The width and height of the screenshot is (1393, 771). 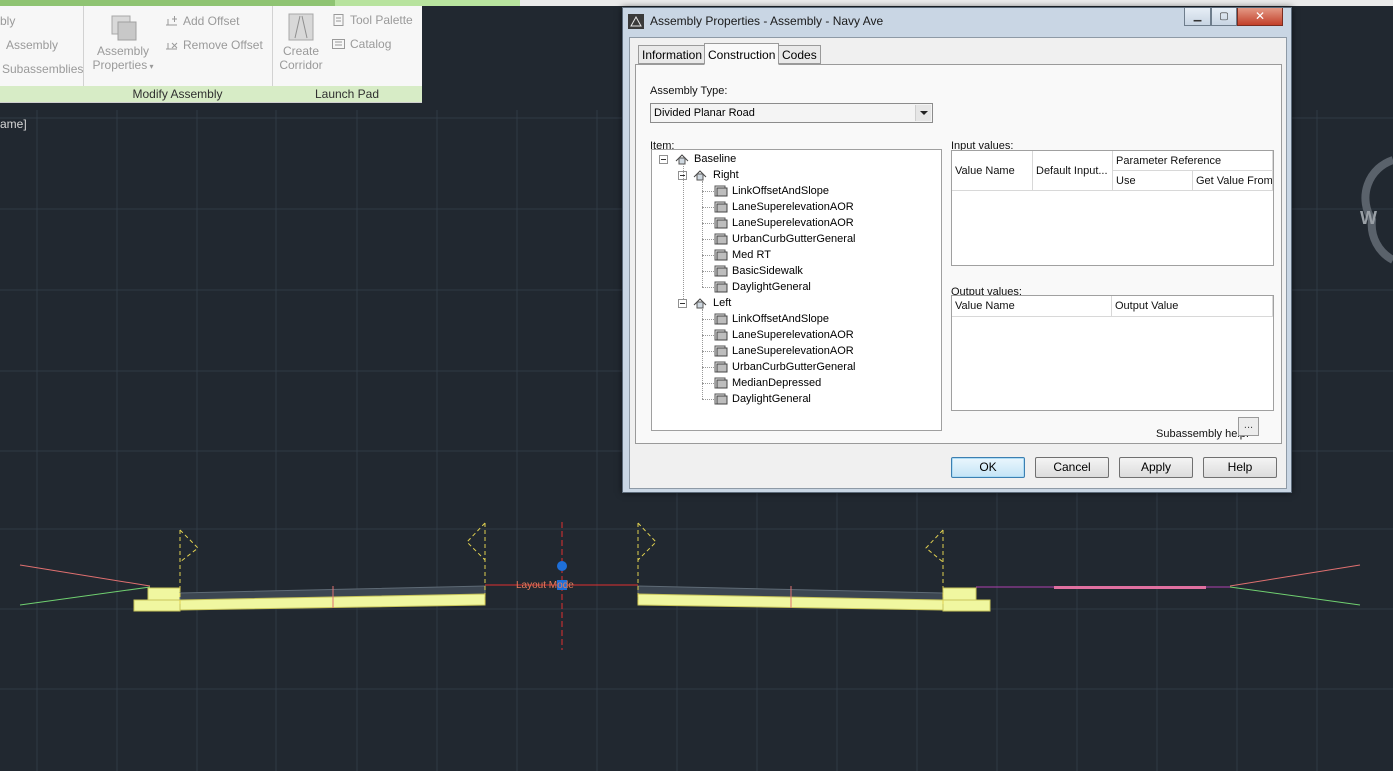 I want to click on cancel-button: Cancel, so click(x=1072, y=467).